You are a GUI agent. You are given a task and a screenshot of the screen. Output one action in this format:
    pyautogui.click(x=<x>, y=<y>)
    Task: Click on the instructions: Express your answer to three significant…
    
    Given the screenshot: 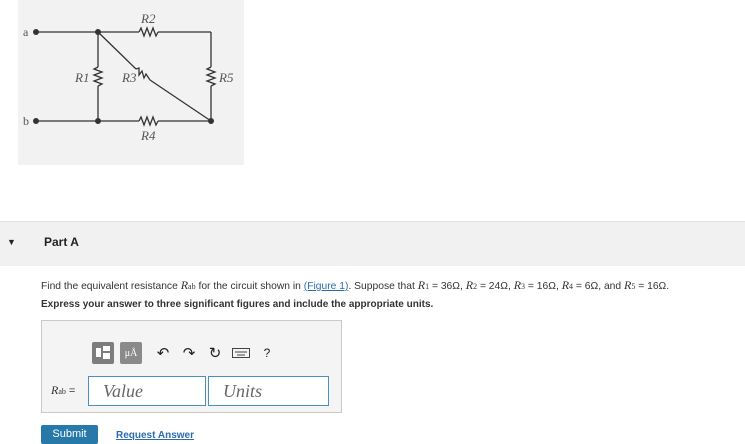 What is the action you would take?
    pyautogui.click(x=237, y=304)
    